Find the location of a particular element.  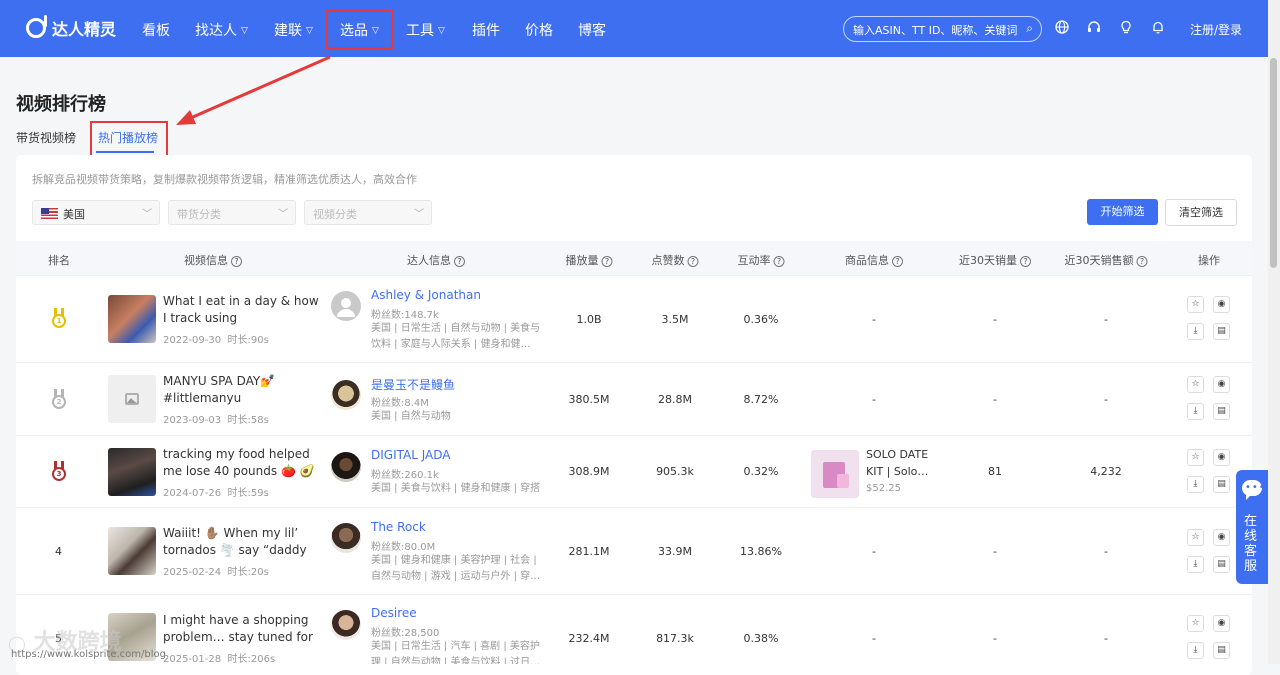

watermark-url: https://www.kolsprite.com/blog is located at coordinates (88, 654).